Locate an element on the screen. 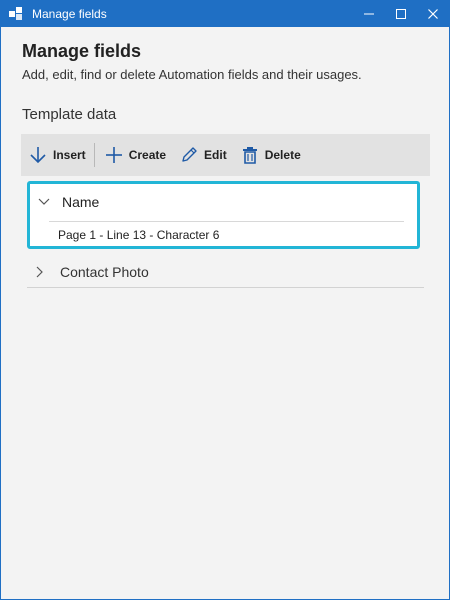  trash-icon is located at coordinates (249, 155).